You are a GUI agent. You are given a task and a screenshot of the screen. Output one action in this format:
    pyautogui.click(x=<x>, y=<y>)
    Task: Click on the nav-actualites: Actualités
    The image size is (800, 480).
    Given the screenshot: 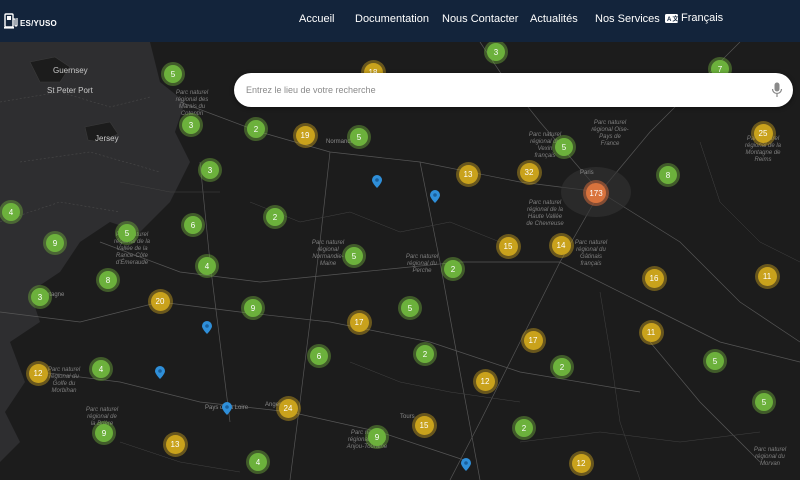 What is the action you would take?
    pyautogui.click(x=554, y=19)
    